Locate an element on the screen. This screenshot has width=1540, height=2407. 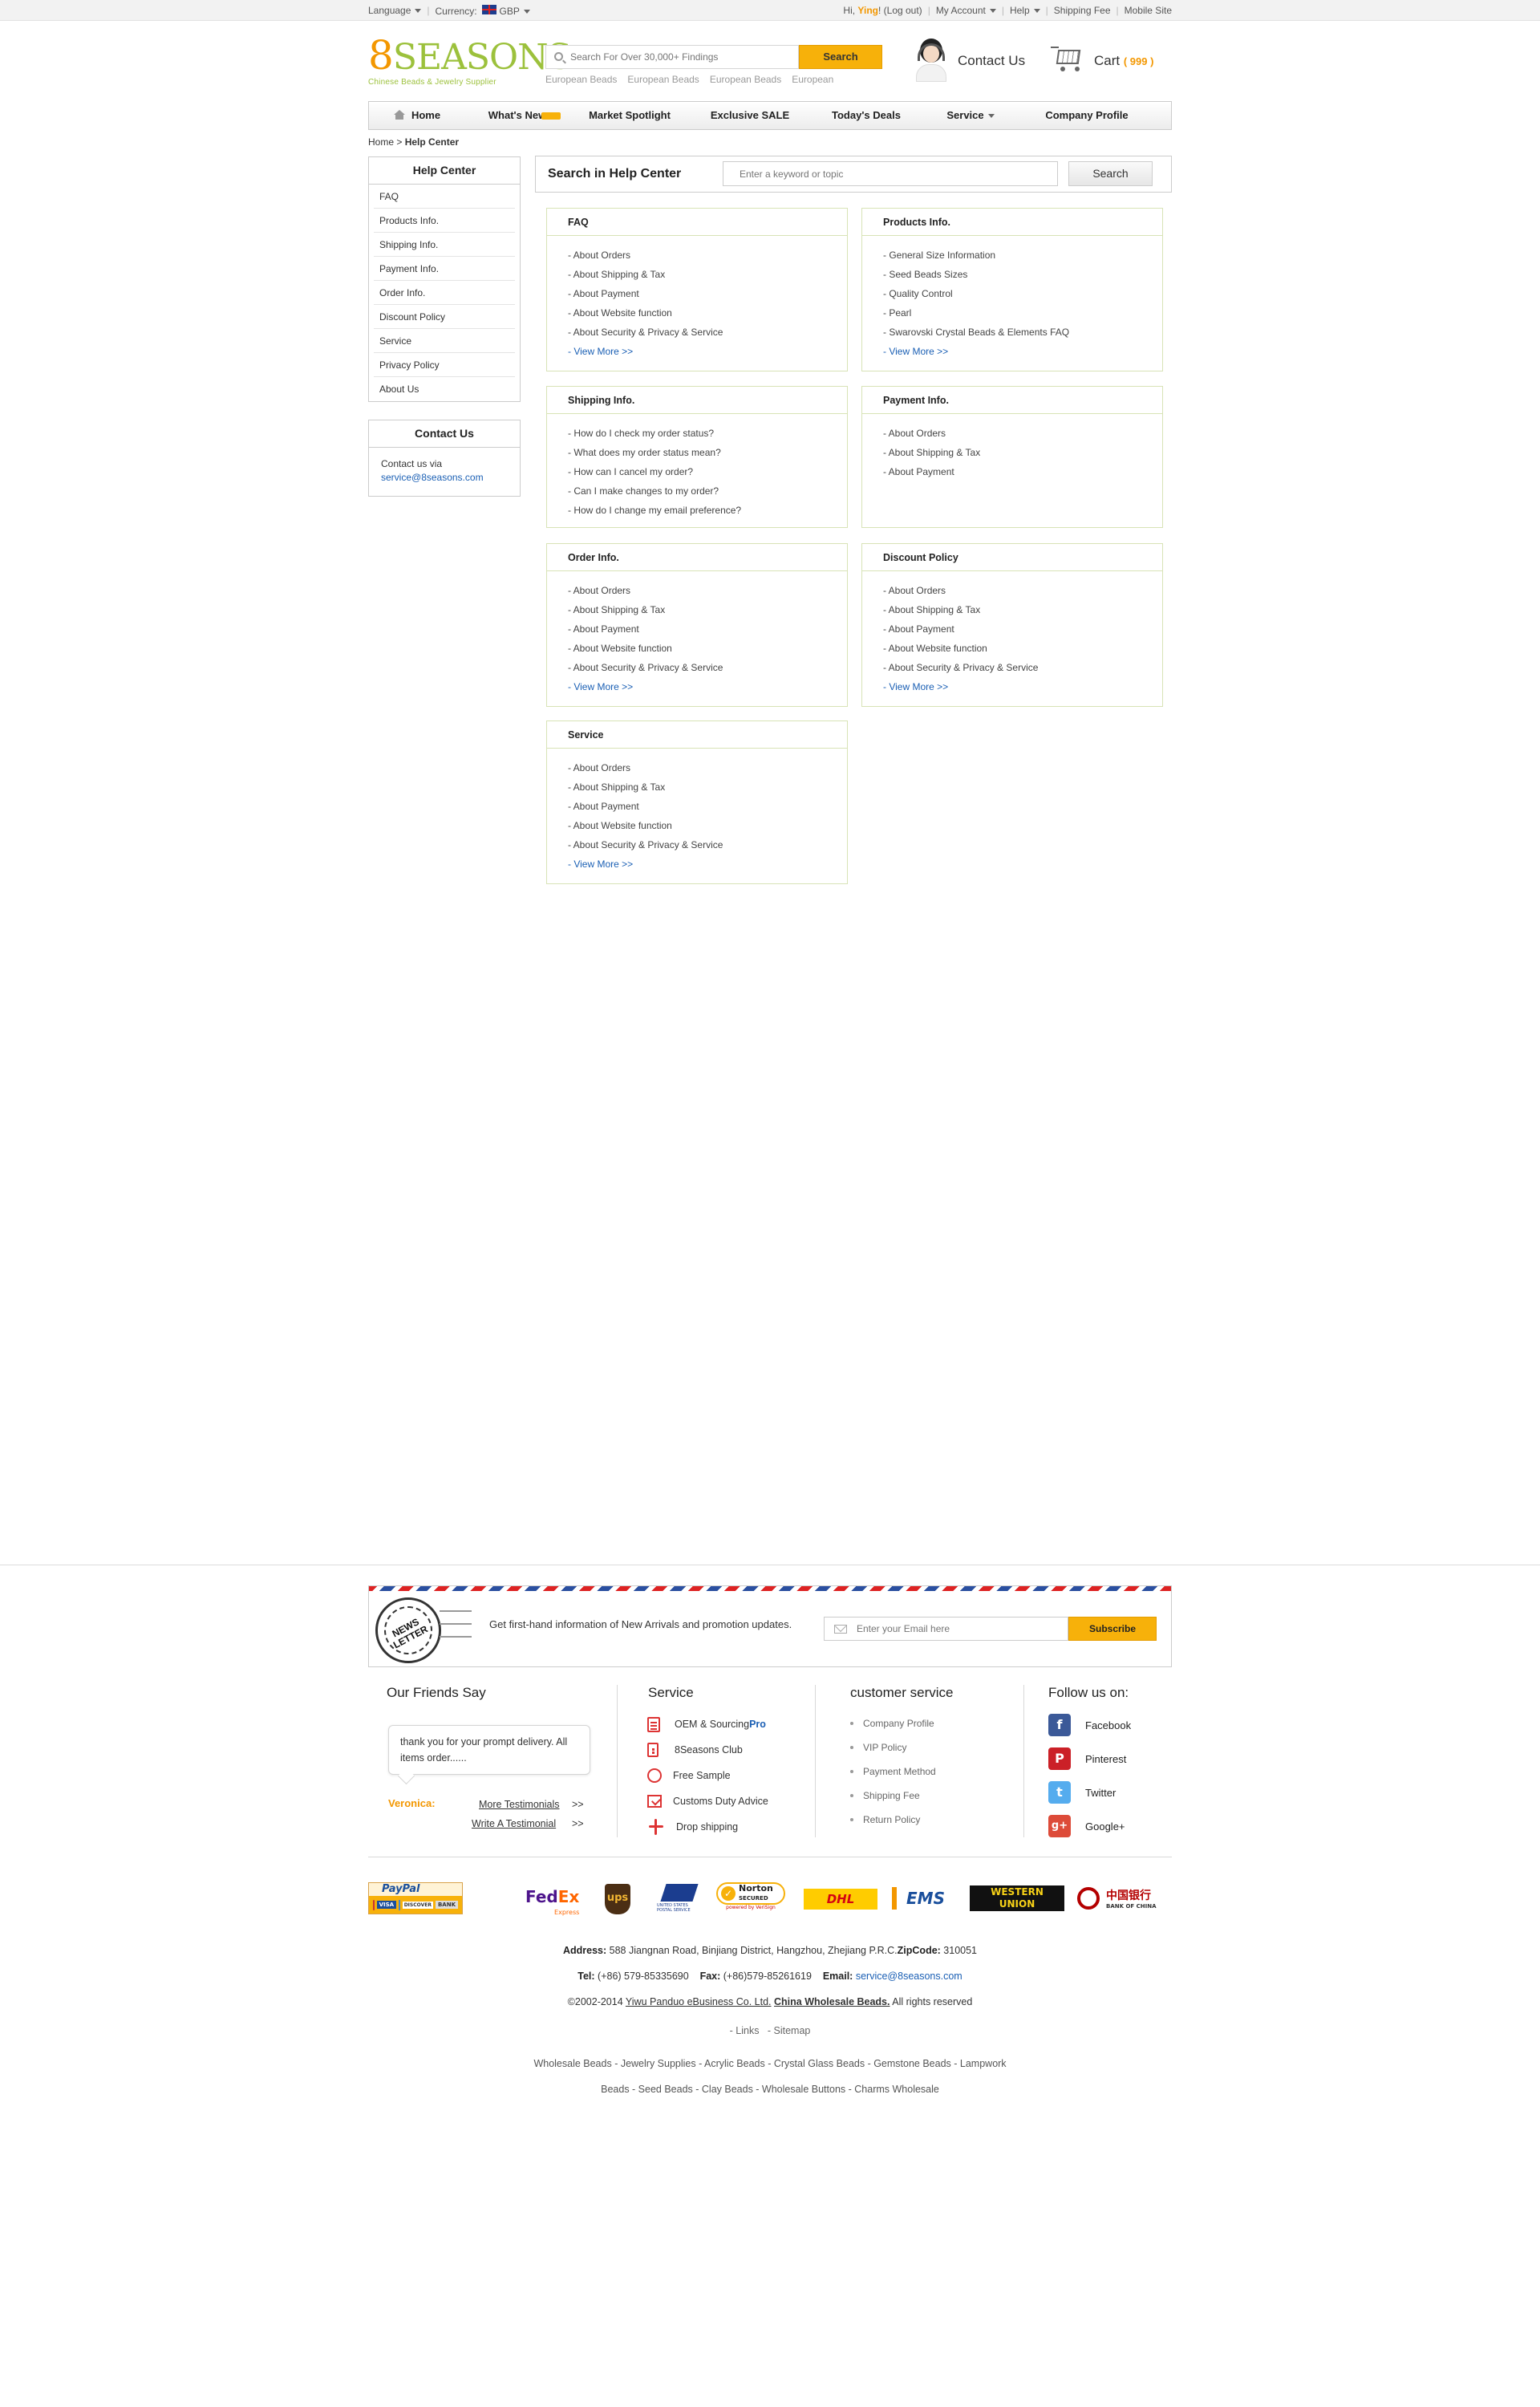
footer-email-link: service@8seasons.com is located at coordinates (909, 1976).